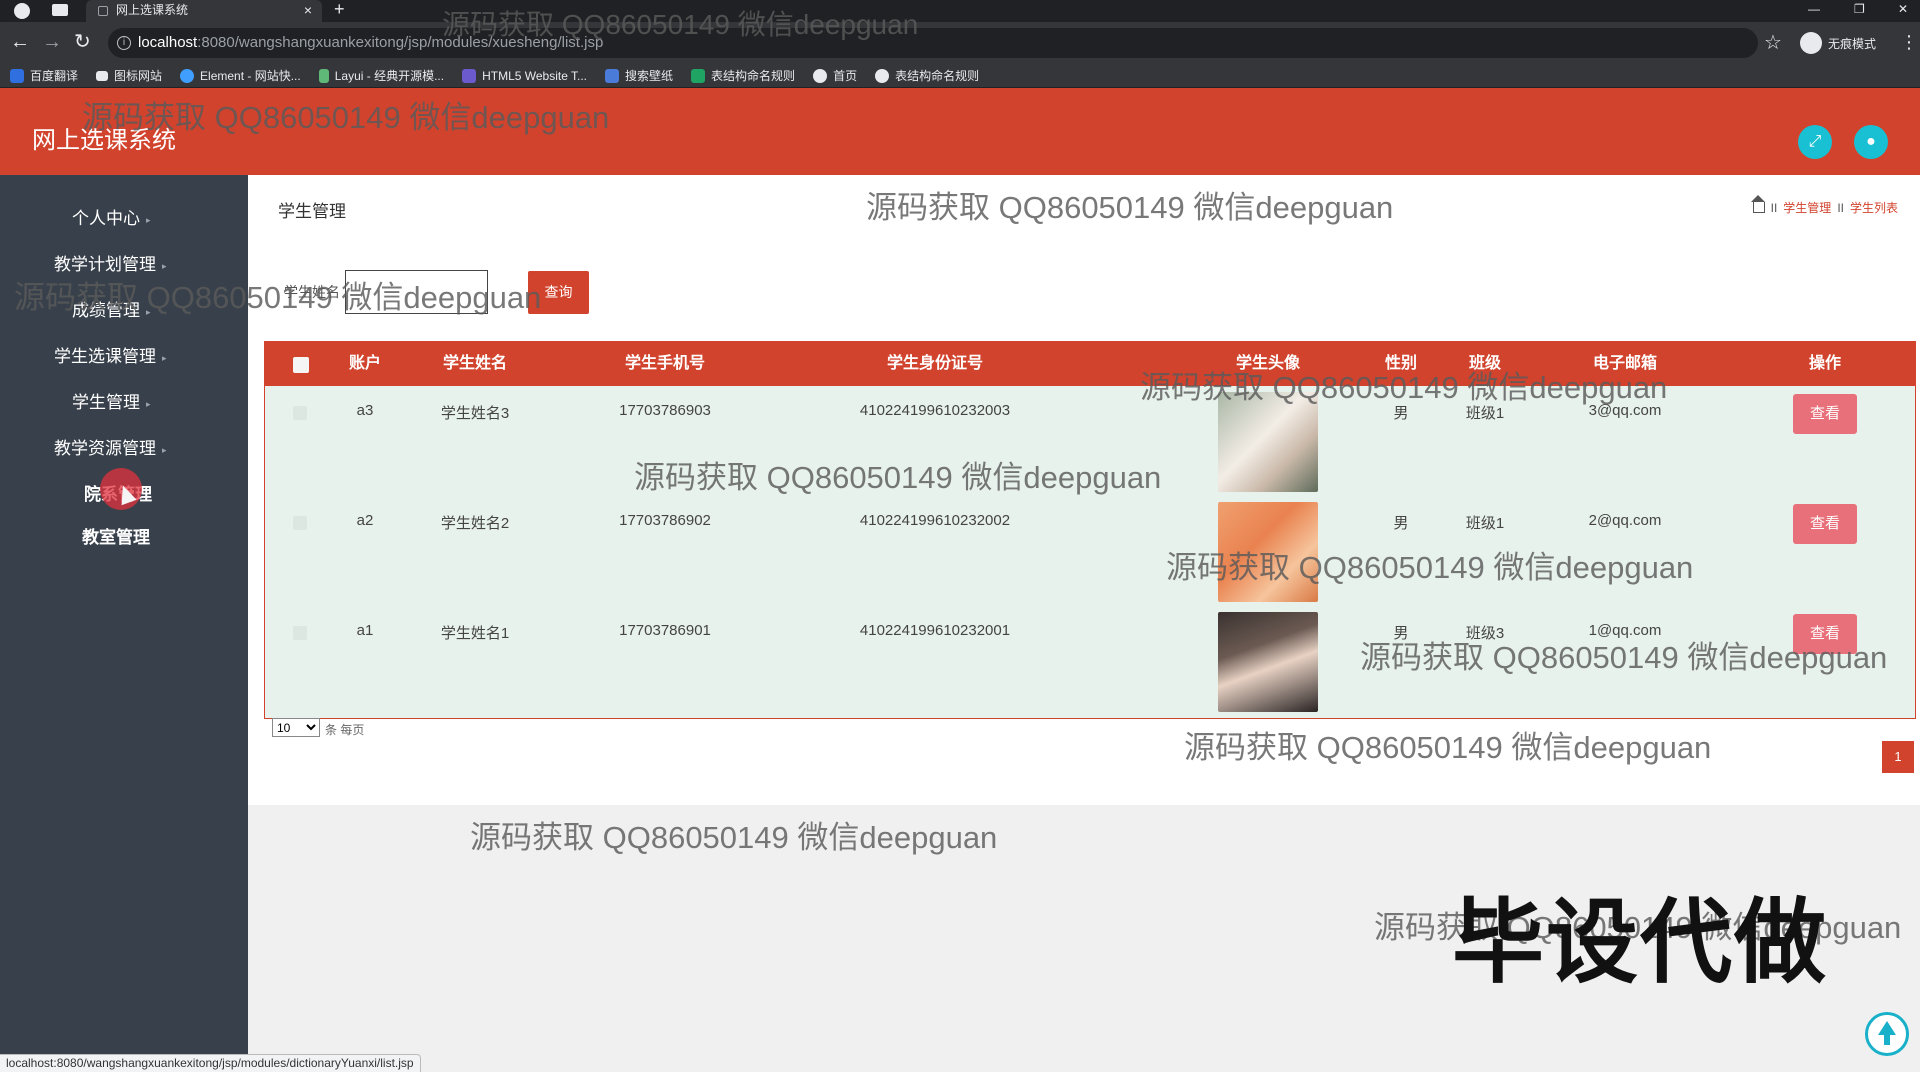  Describe the element at coordinates (1811, 43) in the screenshot. I see `incognito-icon` at that location.